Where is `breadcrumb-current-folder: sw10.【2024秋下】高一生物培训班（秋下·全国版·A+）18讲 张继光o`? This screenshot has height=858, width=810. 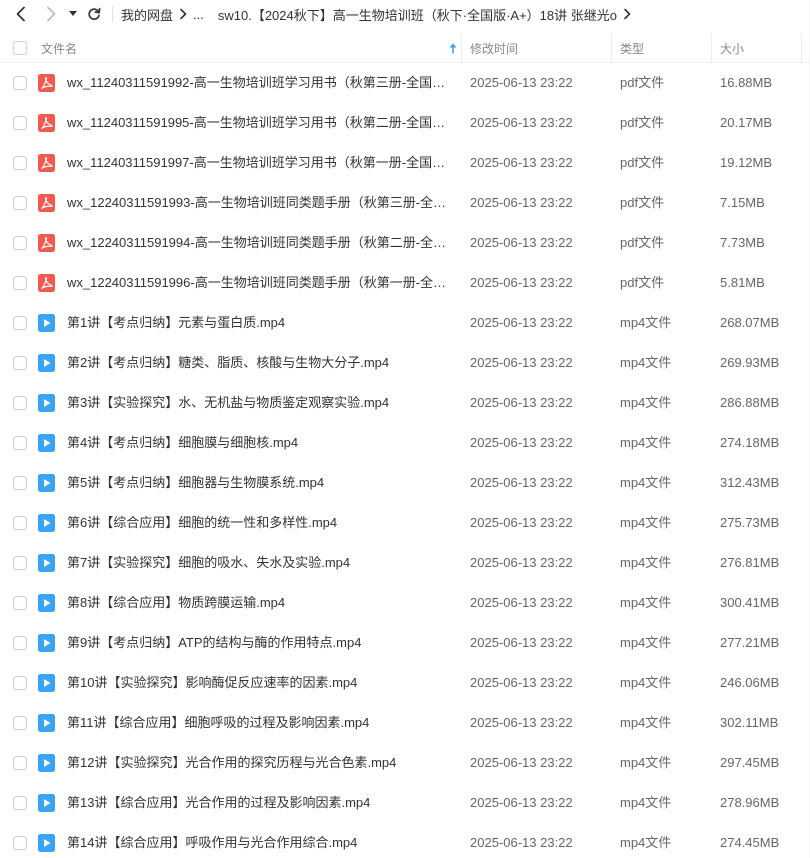
breadcrumb-current-folder: sw10.【2024秋下】高一生物培训班（秋下·全国版·A+）18讲 张继光o is located at coordinates (417, 14).